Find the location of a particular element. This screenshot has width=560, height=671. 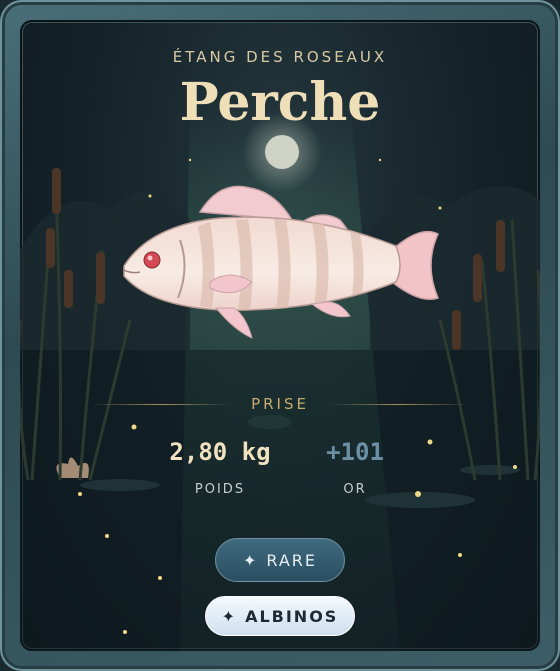

catch-divider: PRISE is located at coordinates (280, 404).